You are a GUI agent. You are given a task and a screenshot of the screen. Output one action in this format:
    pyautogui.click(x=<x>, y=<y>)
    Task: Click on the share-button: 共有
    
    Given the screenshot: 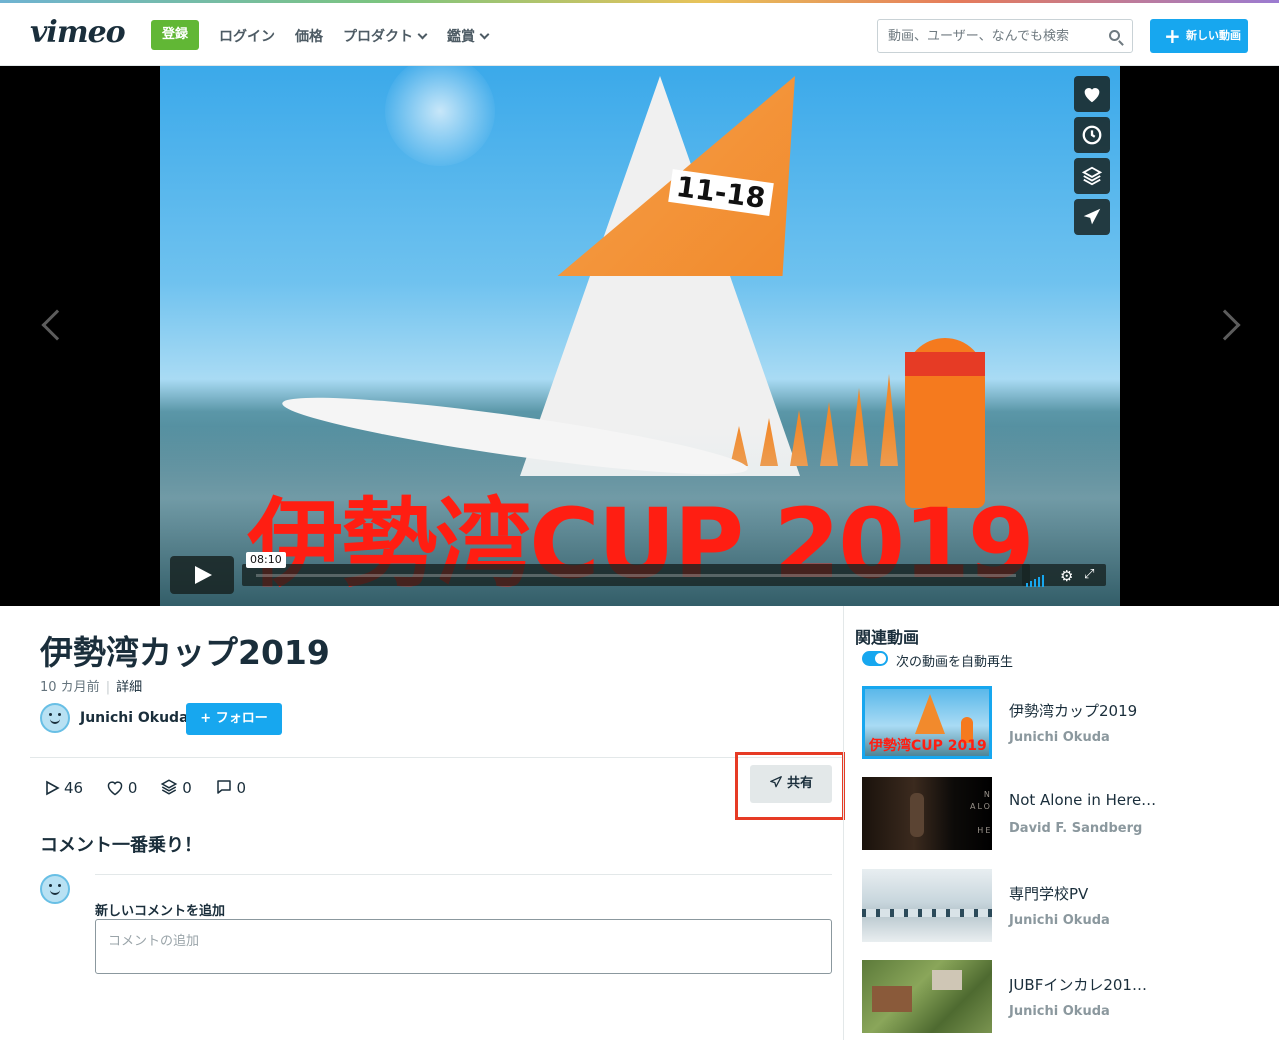 What is the action you would take?
    pyautogui.click(x=791, y=784)
    